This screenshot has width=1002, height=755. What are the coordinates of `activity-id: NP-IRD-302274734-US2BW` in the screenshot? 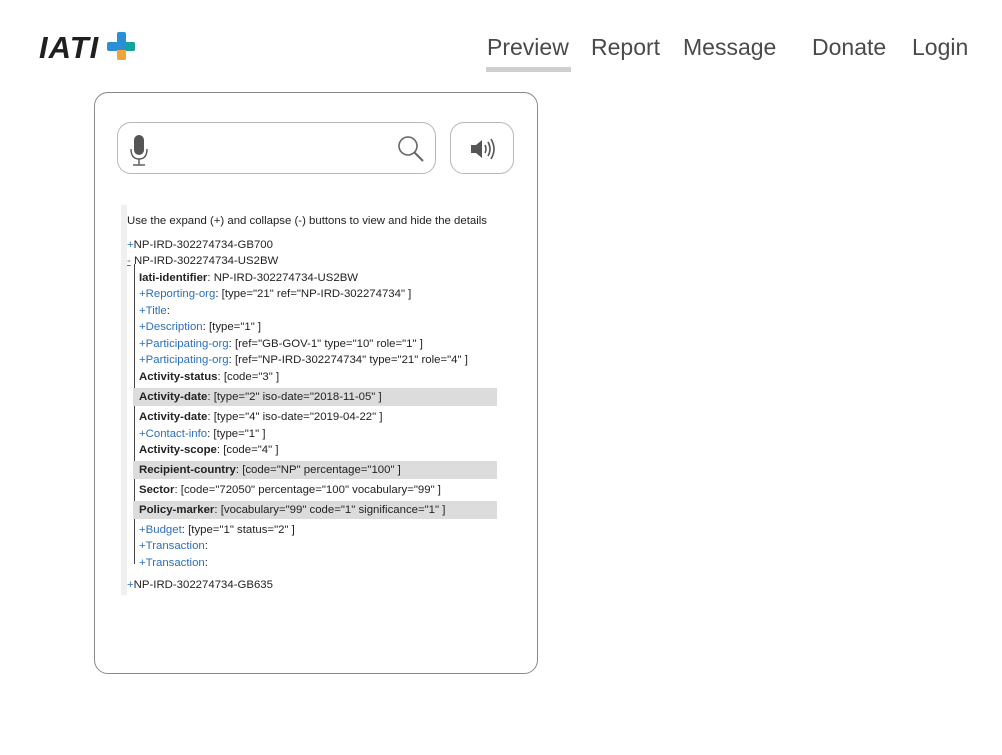 It's located at (206, 261).